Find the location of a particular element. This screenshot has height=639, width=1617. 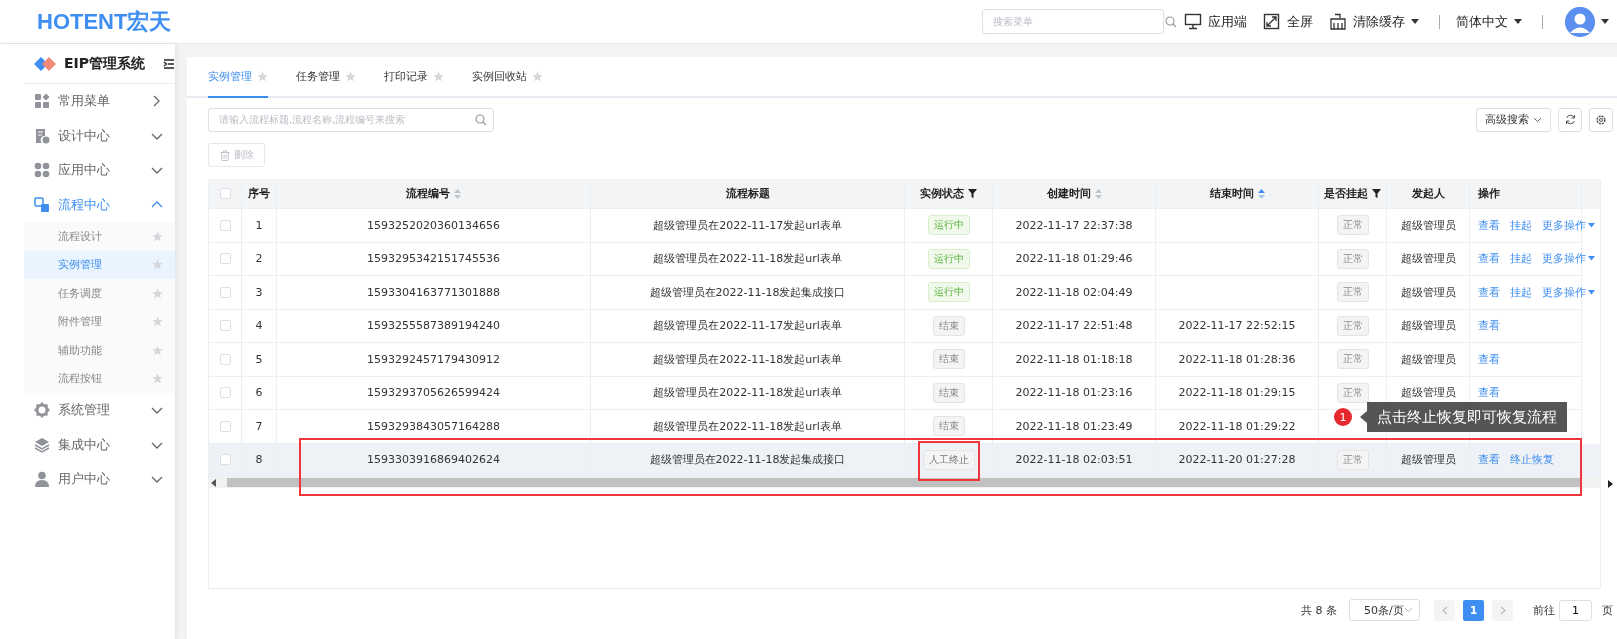

table-cell: 4 is located at coordinates (259, 326).